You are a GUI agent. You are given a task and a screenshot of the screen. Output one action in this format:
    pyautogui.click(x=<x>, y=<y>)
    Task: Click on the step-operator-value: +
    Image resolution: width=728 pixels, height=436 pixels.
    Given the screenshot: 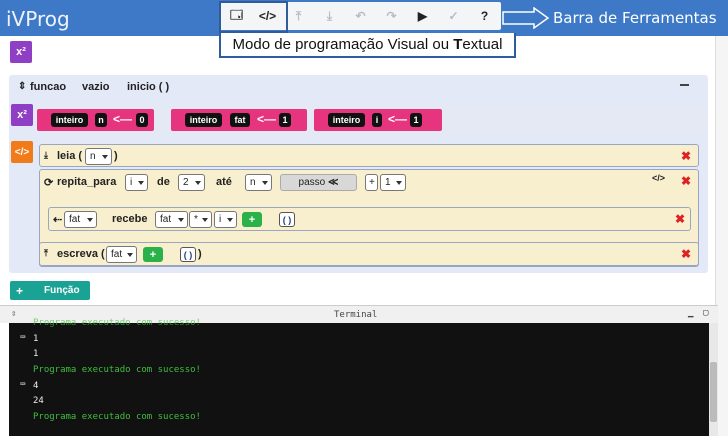 What is the action you would take?
    pyautogui.click(x=372, y=182)
    